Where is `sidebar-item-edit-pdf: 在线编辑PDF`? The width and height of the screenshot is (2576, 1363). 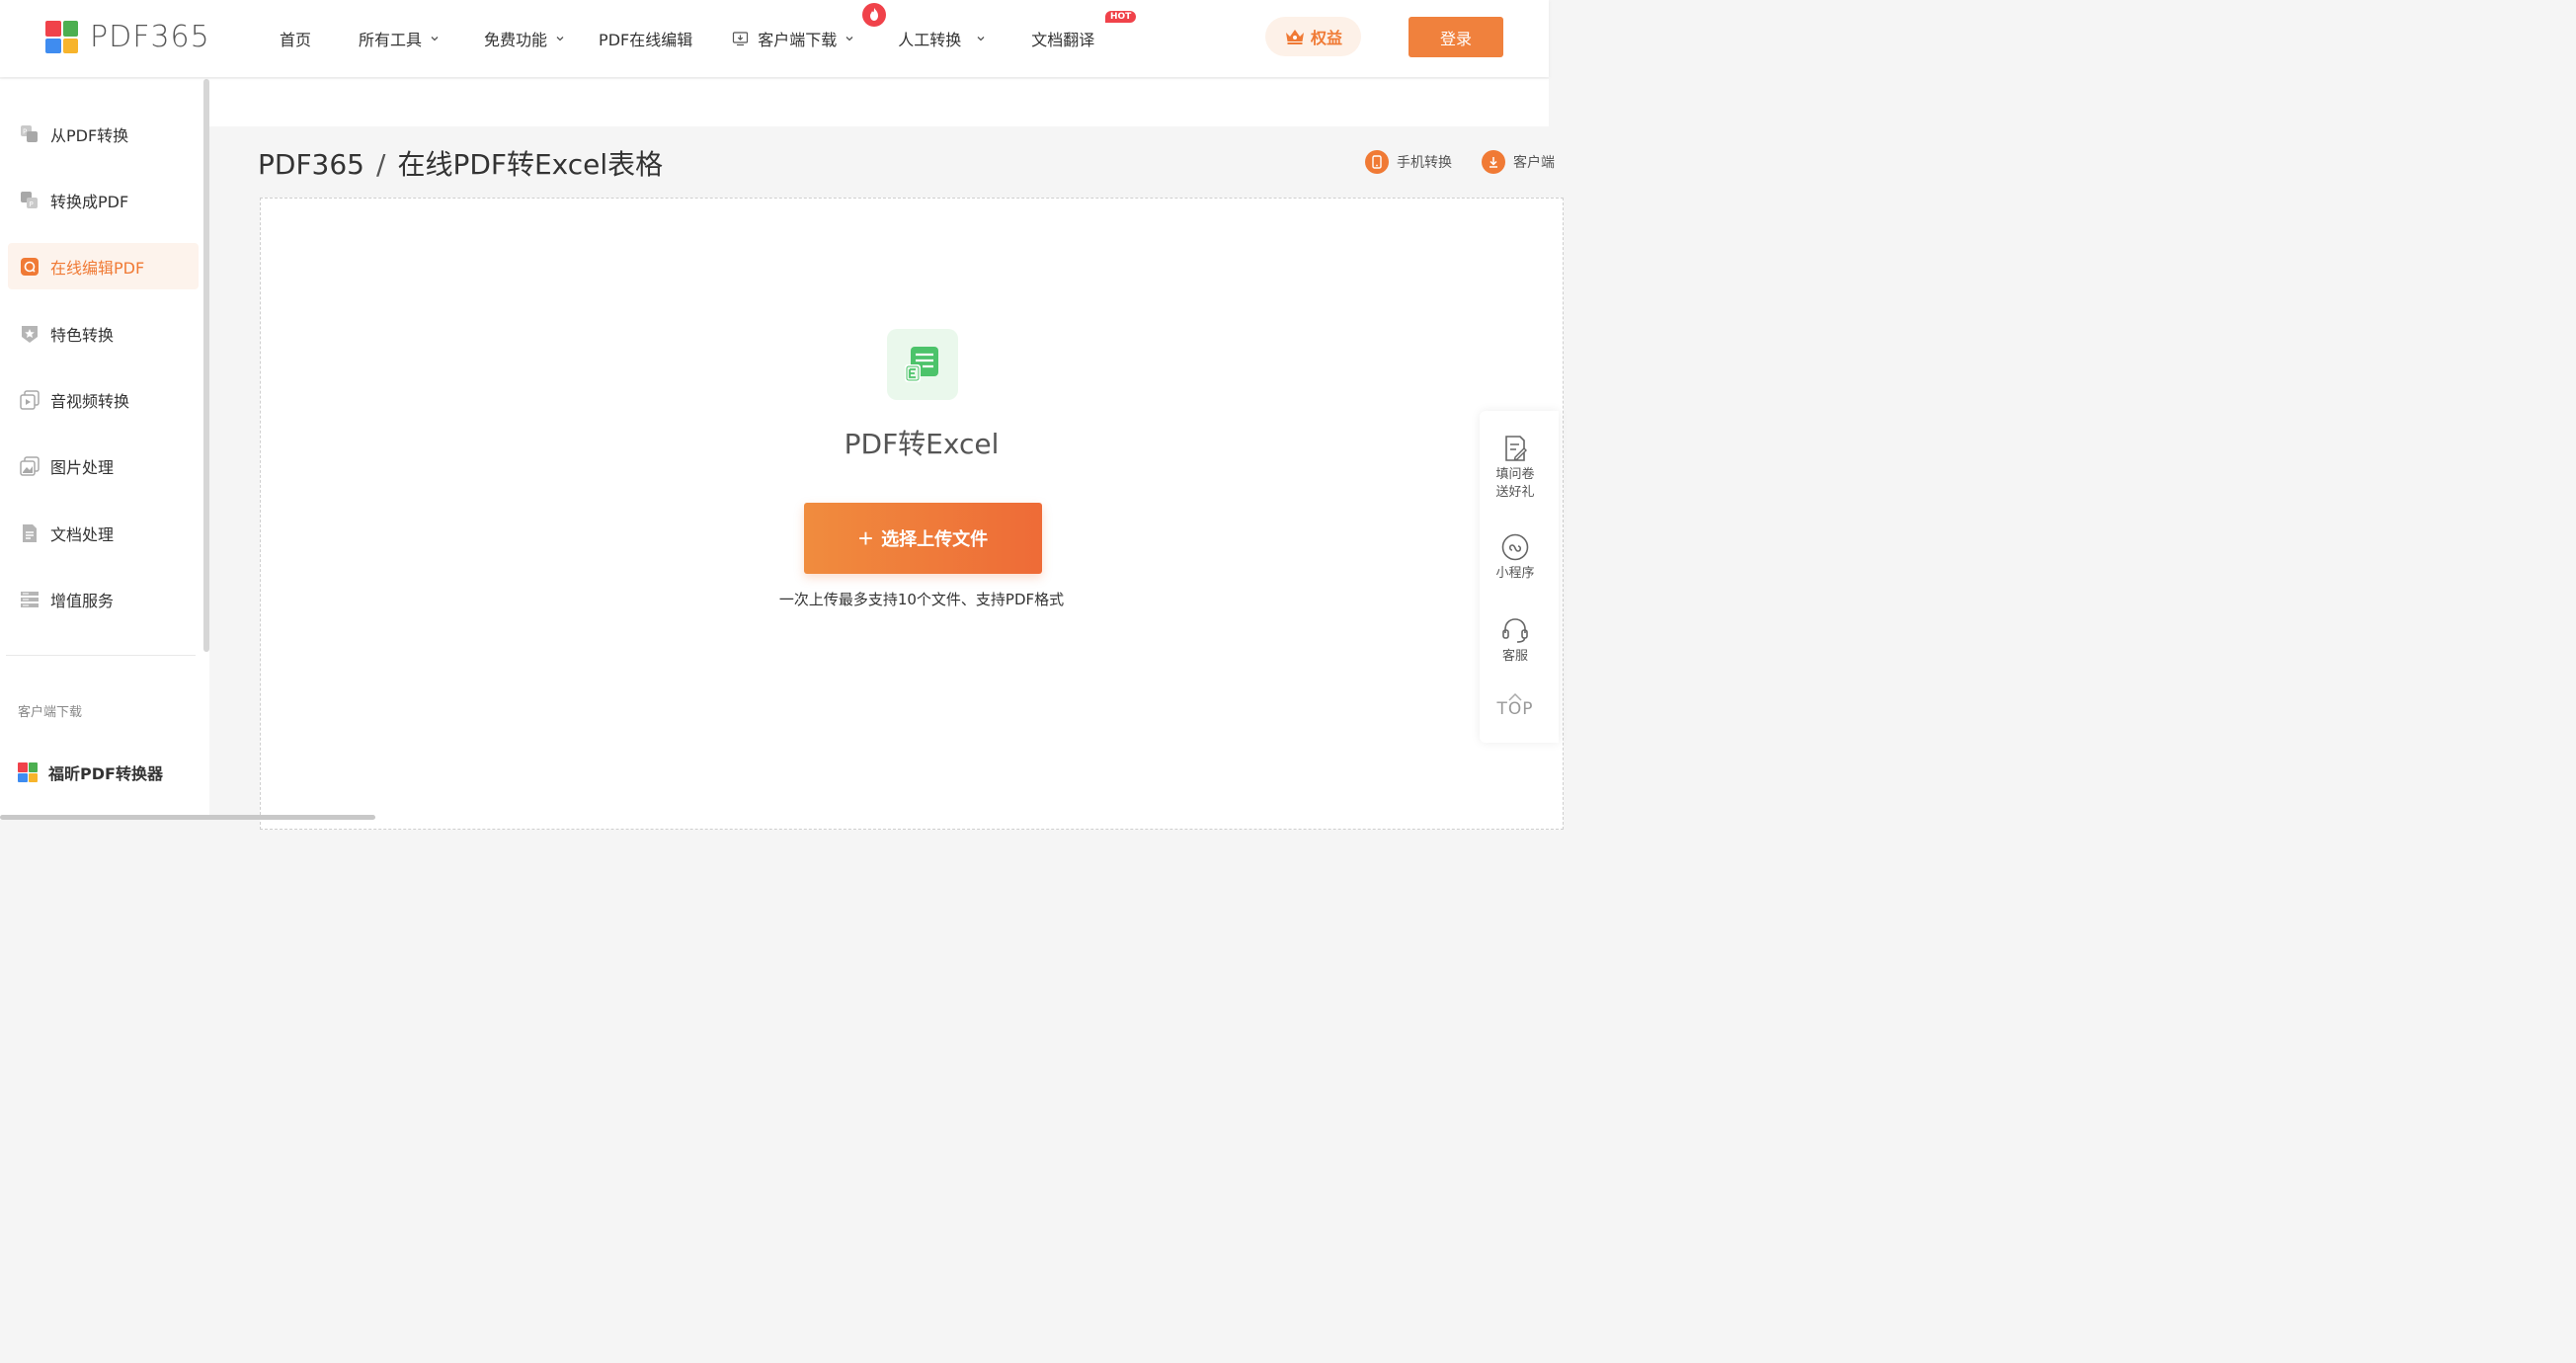
sidebar-item-edit-pdf: 在线编辑PDF is located at coordinates (103, 266).